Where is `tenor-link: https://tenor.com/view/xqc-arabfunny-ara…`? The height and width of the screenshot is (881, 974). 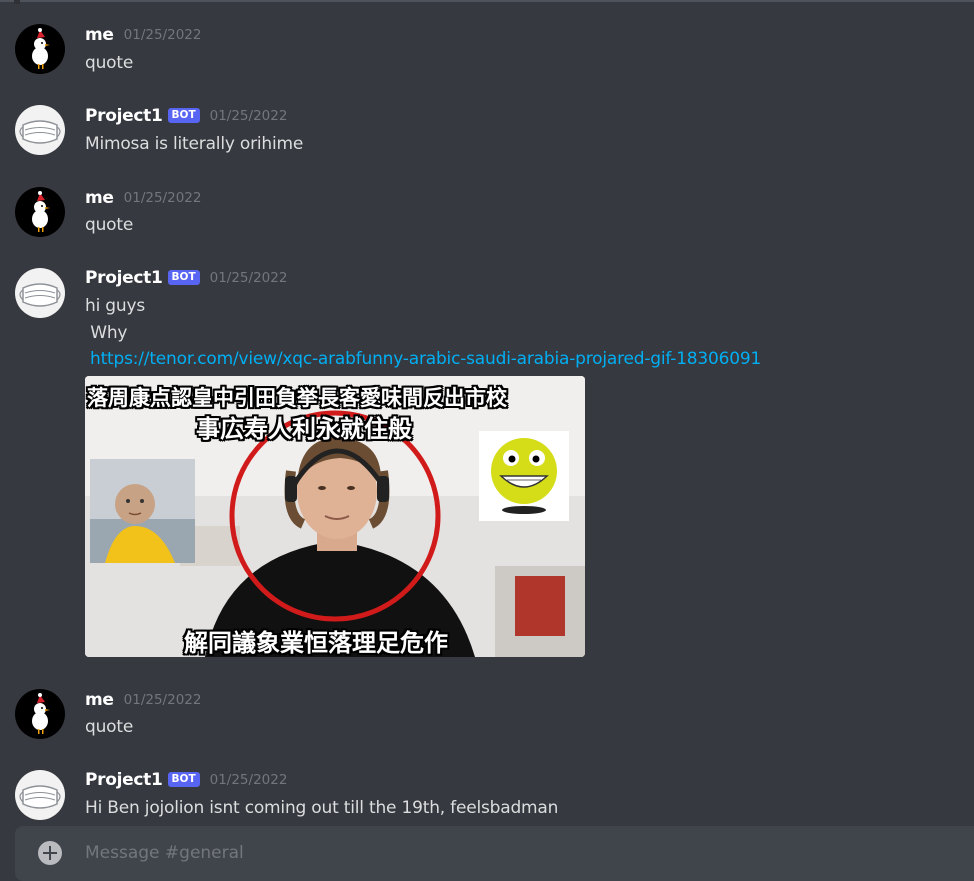 tenor-link: https://tenor.com/view/xqc-arabfunny-ara… is located at coordinates (425, 359).